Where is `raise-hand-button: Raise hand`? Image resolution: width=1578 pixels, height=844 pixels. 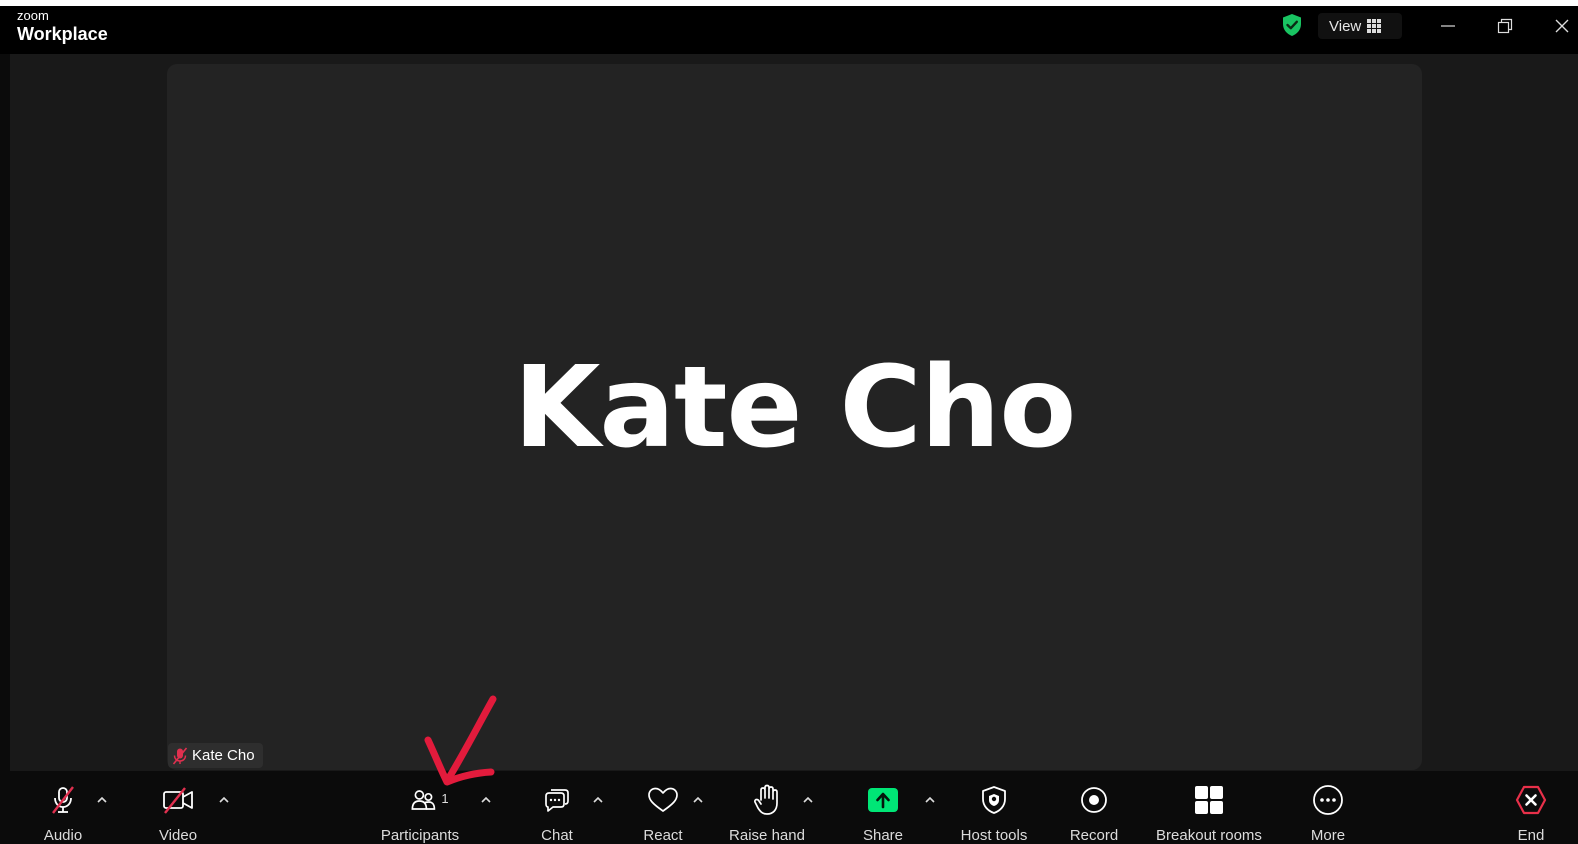 raise-hand-button: Raise hand is located at coordinates (767, 807).